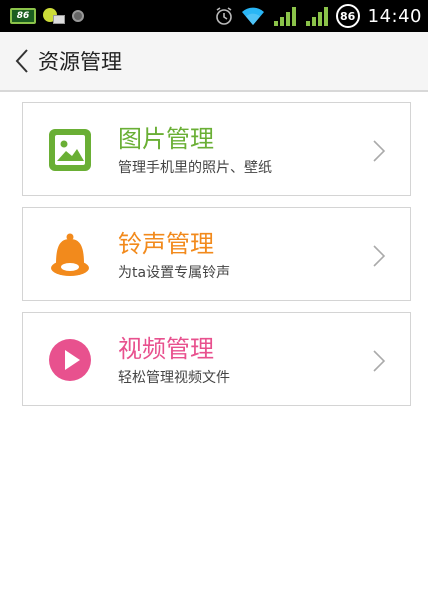 This screenshot has height=603, width=428. What do you see at coordinates (22, 61) in the screenshot?
I see `chevron-left-icon` at bounding box center [22, 61].